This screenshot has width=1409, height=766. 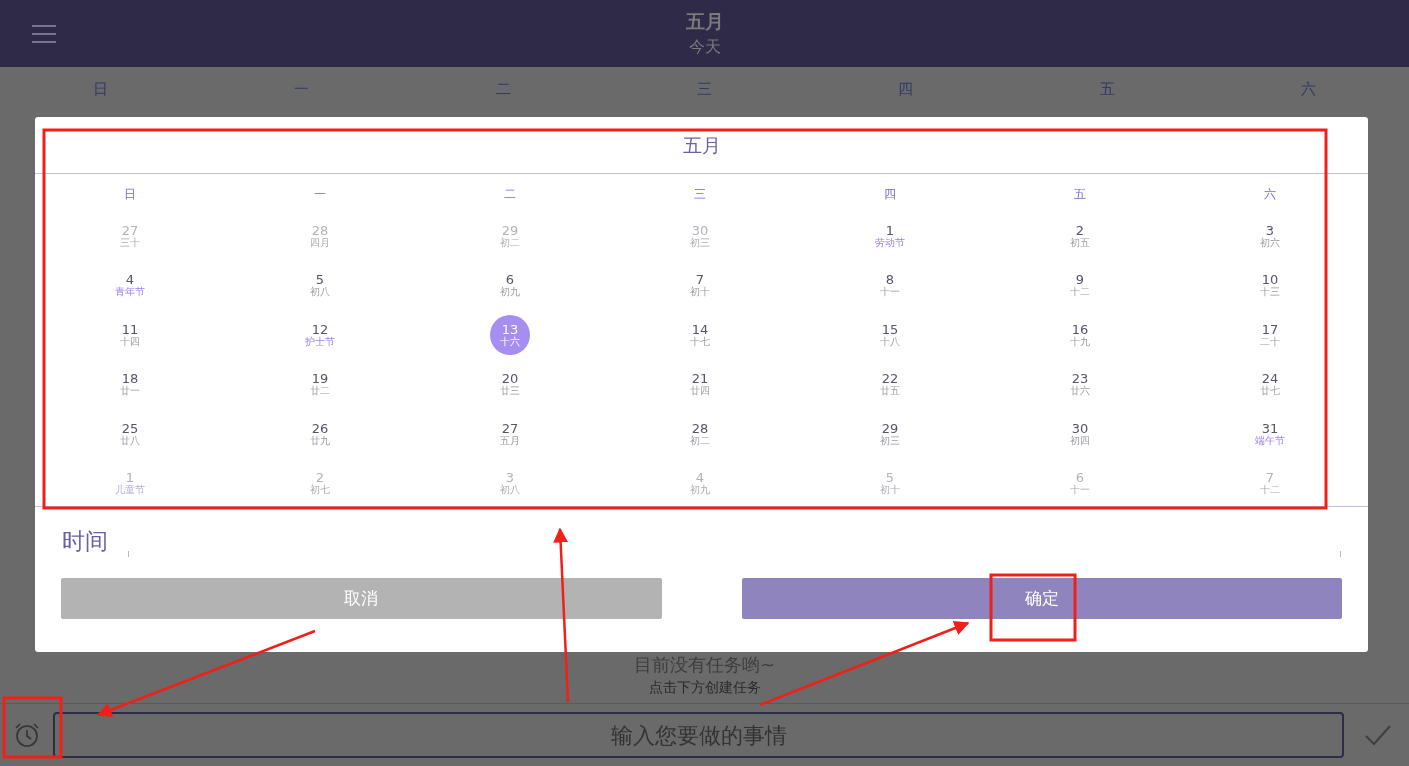 What do you see at coordinates (510, 434) in the screenshot?
I see `date-cell: 27 五月` at bounding box center [510, 434].